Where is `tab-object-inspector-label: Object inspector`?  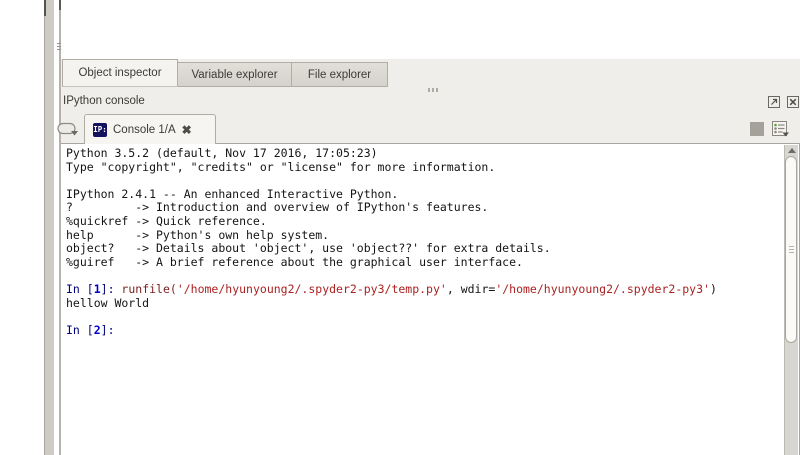
tab-object-inspector-label: Object inspector is located at coordinates (120, 73).